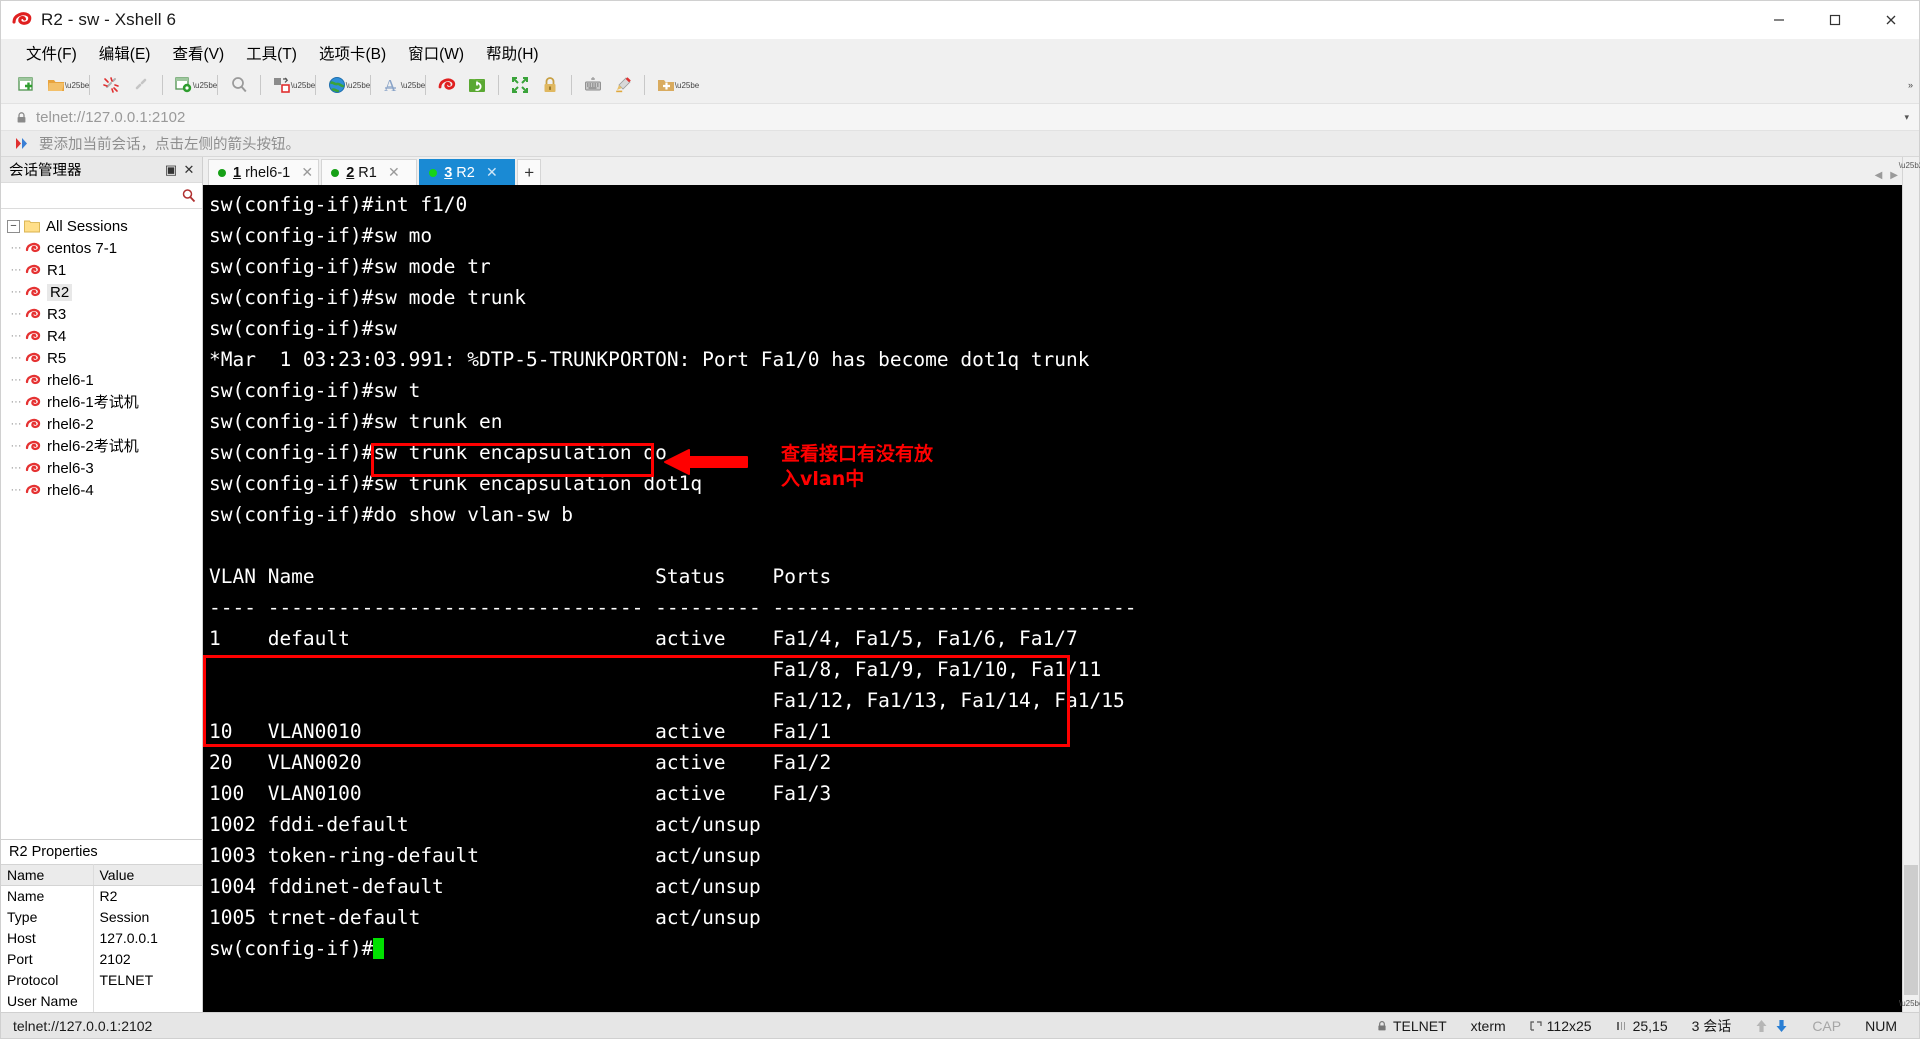  What do you see at coordinates (520, 85) in the screenshot?
I see `fullscreen-icon` at bounding box center [520, 85].